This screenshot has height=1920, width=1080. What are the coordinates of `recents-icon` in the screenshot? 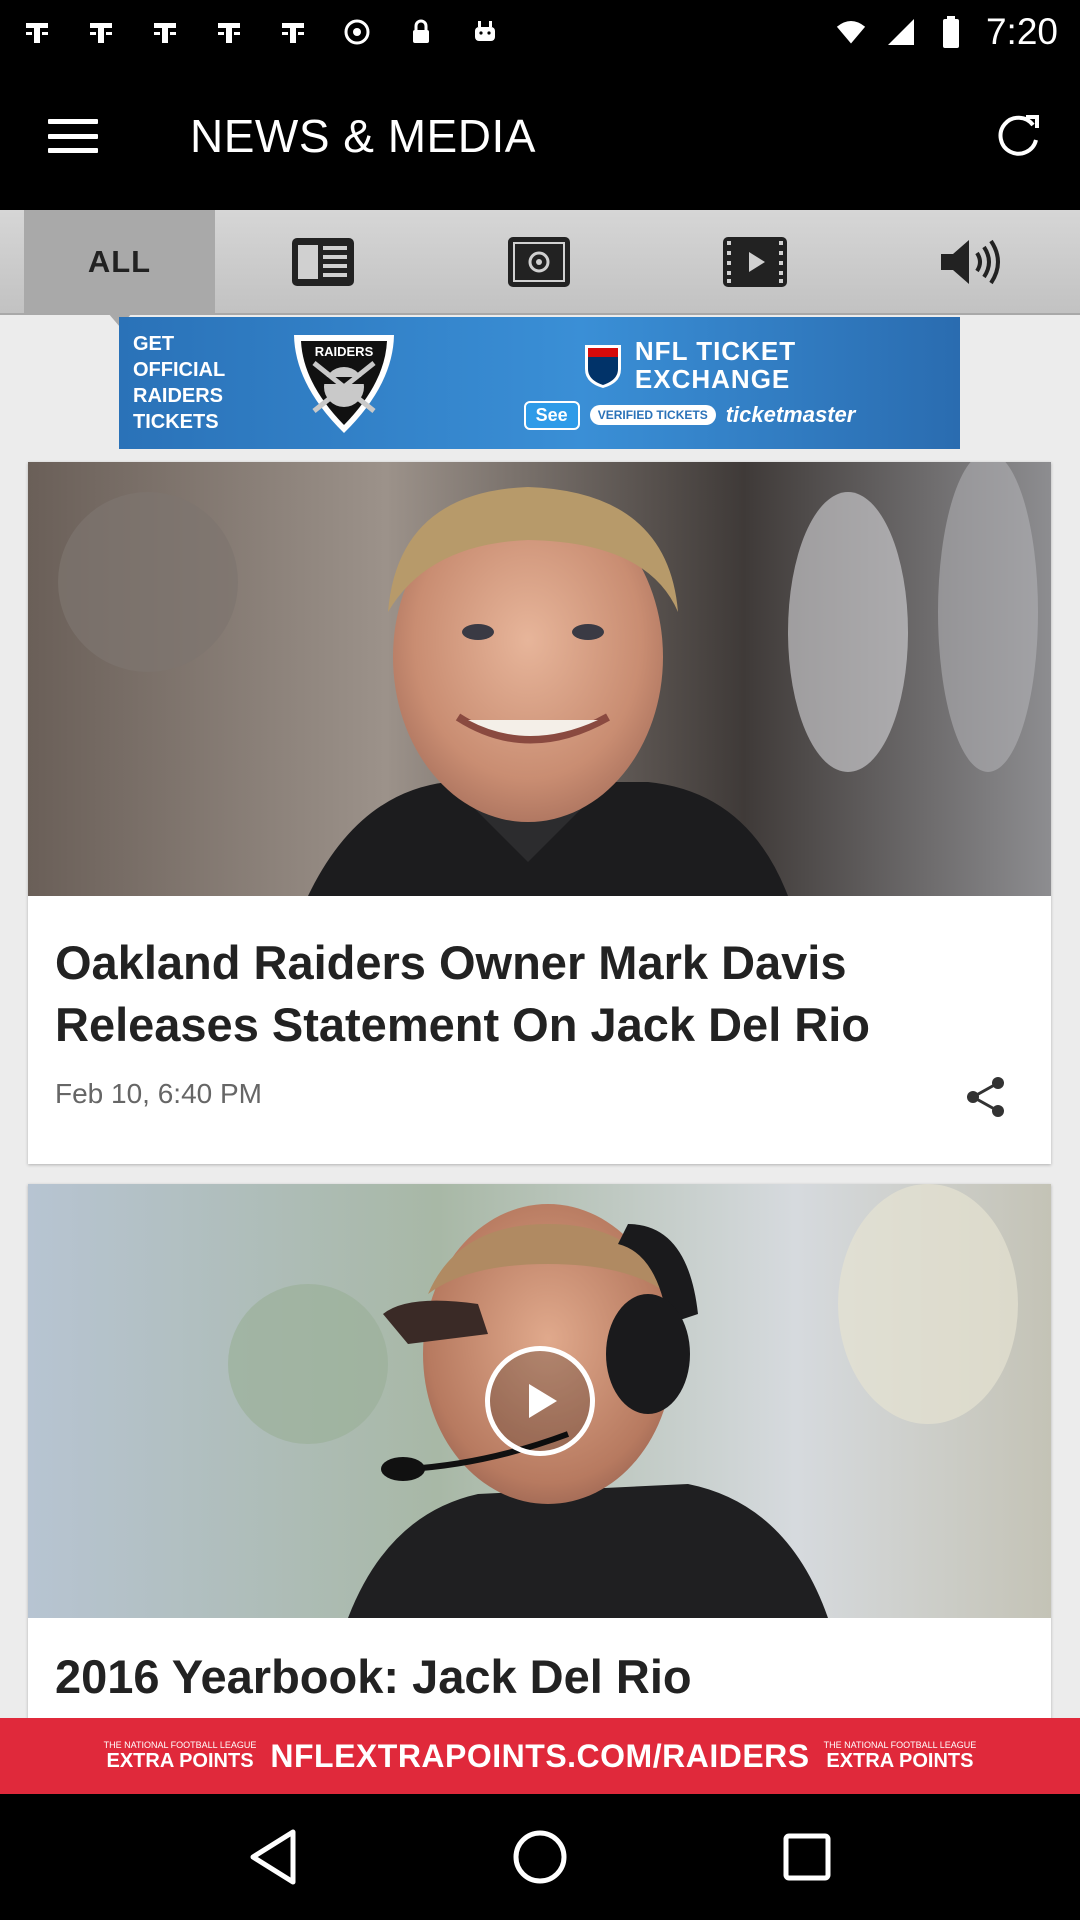 It's located at (807, 1857).